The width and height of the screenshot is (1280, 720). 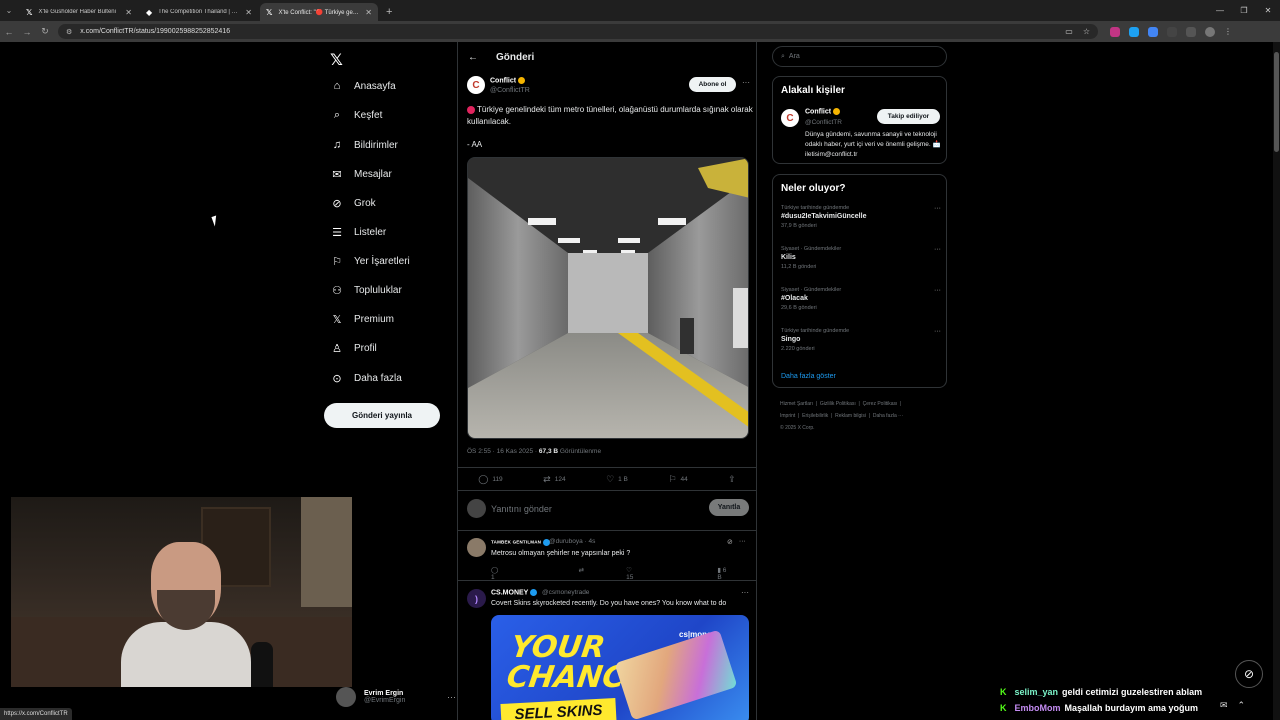 I want to click on page-scrollbar, so click(x=1276, y=381).